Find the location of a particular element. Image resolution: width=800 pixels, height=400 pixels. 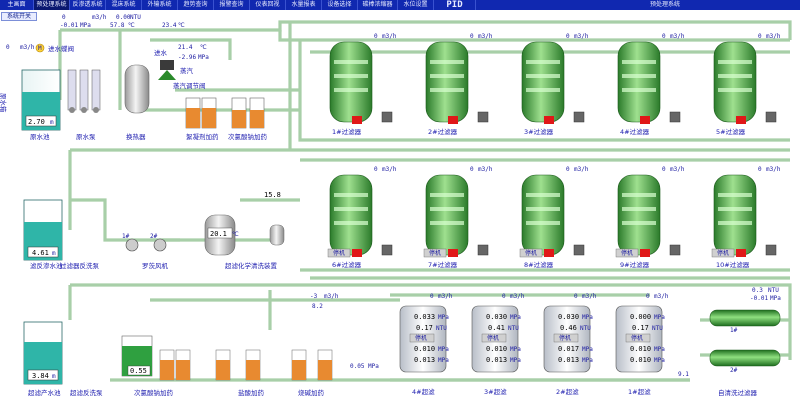

backwash-level-unit: m is located at coordinates (54, 253).